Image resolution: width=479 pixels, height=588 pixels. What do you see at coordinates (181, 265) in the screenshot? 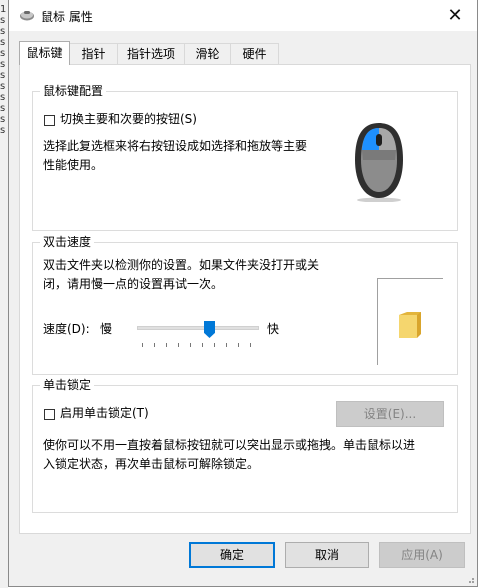
I see `double-click-description: 双击文件夹以检测你的设置。如果文件夹没打开或关` at bounding box center [181, 265].